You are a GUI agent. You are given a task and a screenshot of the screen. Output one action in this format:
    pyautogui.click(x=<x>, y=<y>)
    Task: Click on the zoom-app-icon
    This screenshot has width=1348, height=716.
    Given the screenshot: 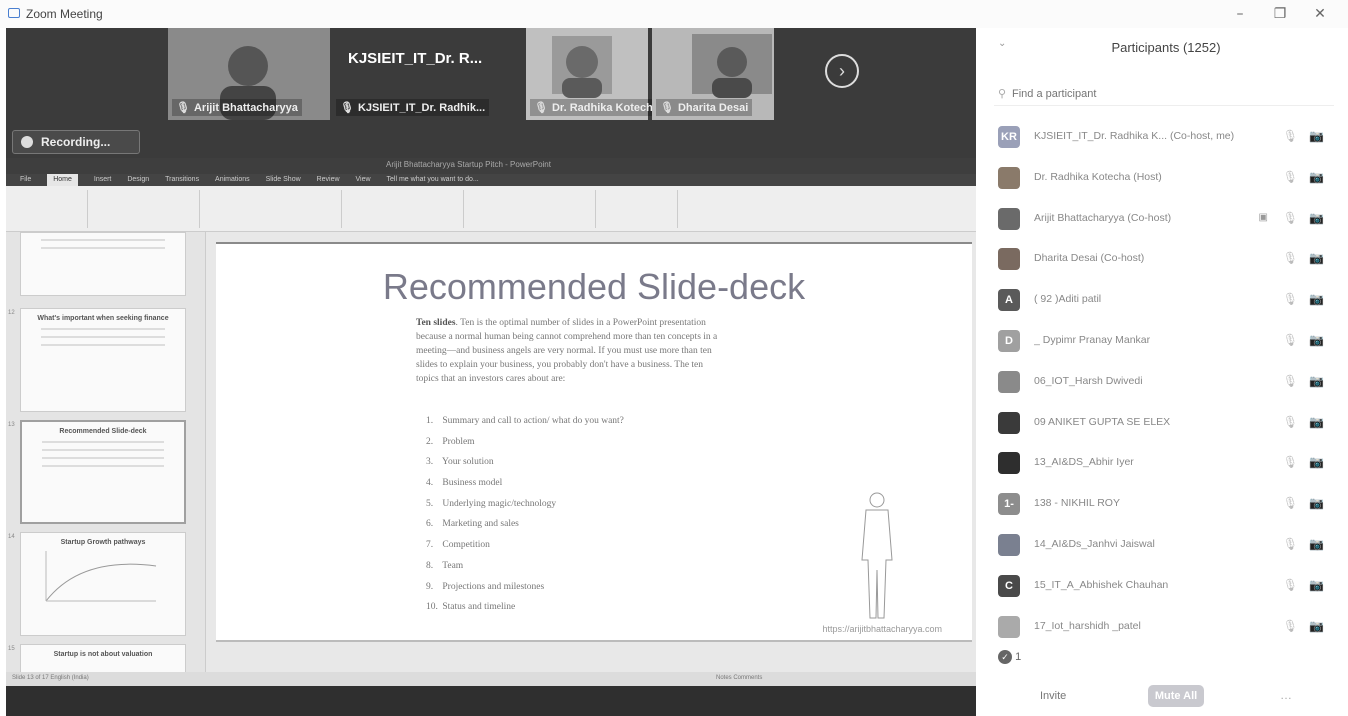 What is the action you would take?
    pyautogui.click(x=14, y=13)
    